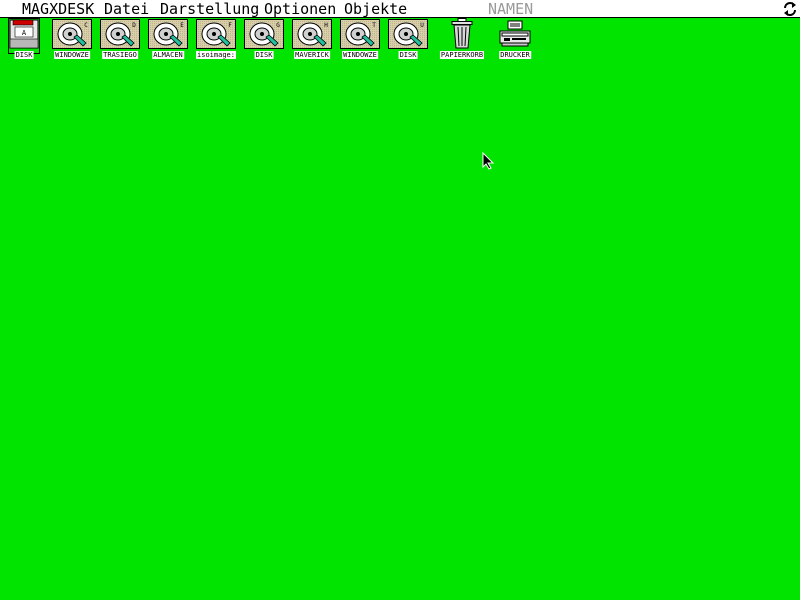 The image size is (800, 600). I want to click on svg-text: F, so click(230, 25).